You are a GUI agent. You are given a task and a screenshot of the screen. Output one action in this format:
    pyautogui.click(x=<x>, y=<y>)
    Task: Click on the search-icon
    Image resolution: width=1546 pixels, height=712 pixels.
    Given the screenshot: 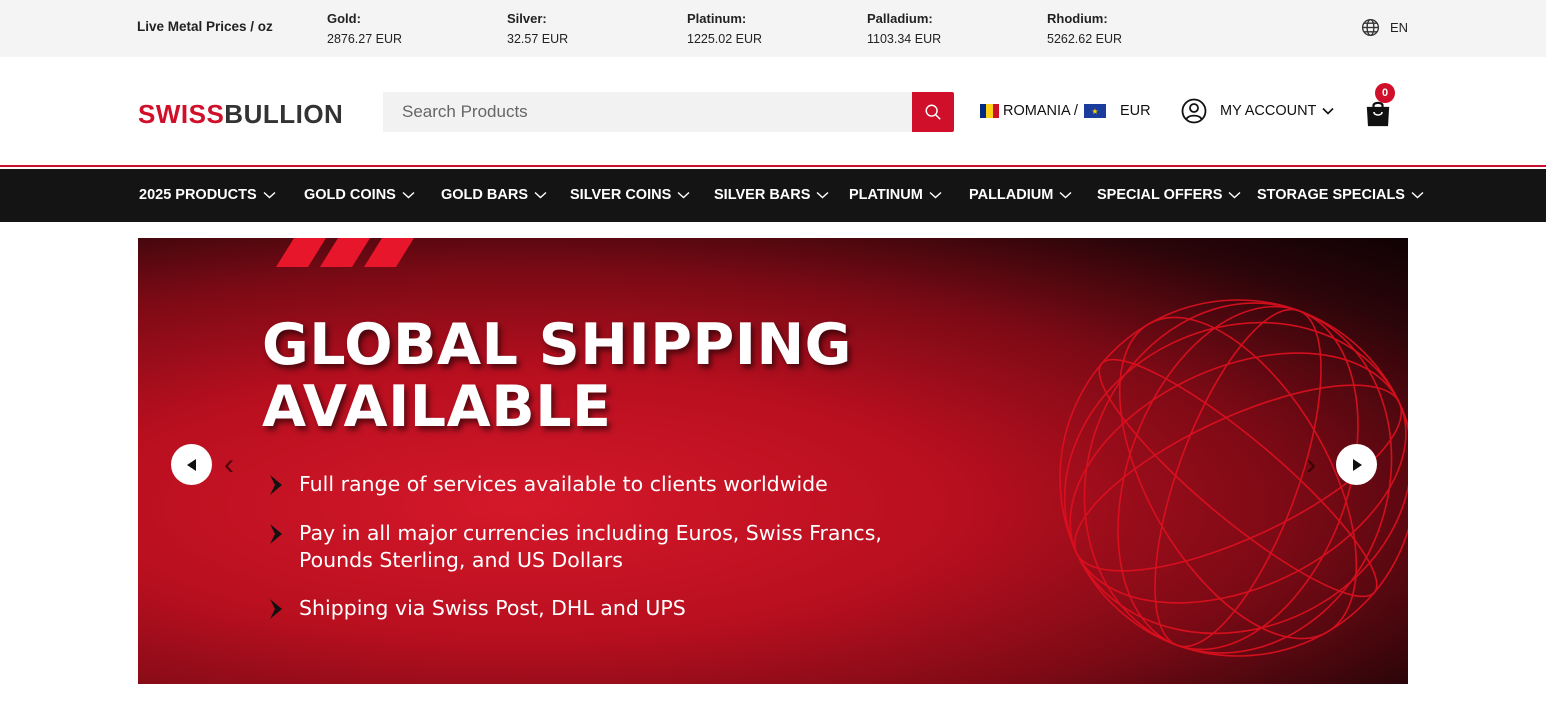 What is the action you would take?
    pyautogui.click(x=933, y=112)
    